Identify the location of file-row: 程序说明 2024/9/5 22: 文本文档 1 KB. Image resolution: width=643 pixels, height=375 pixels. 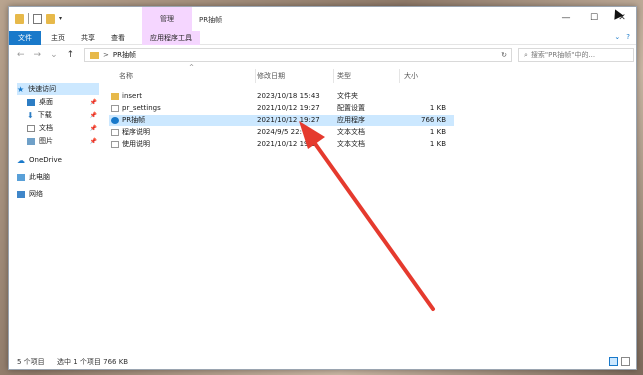
(281, 132).